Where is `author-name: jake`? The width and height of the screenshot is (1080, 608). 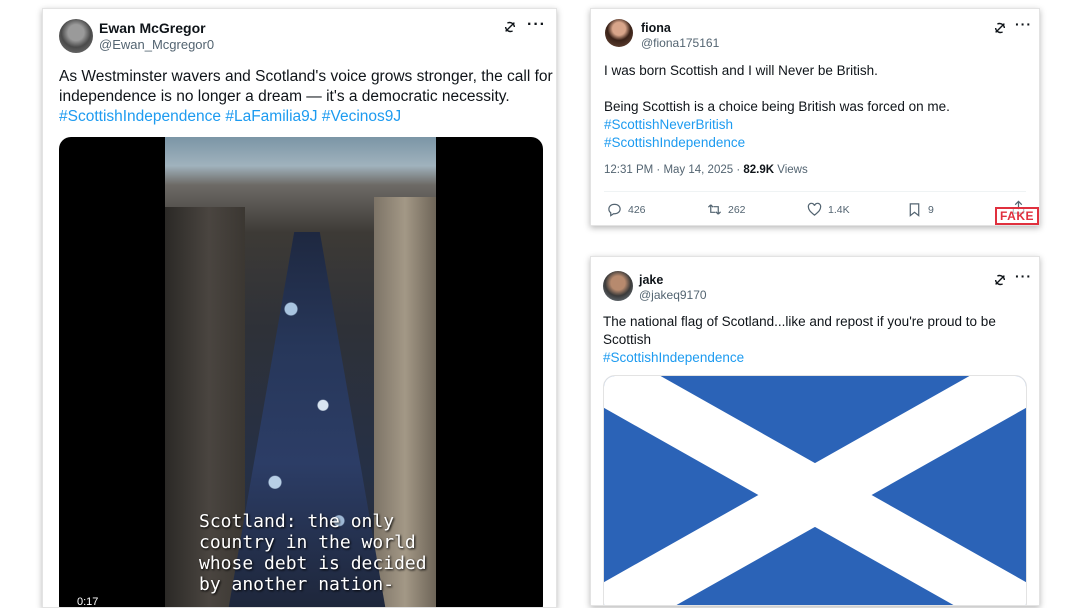 author-name: jake is located at coordinates (651, 280).